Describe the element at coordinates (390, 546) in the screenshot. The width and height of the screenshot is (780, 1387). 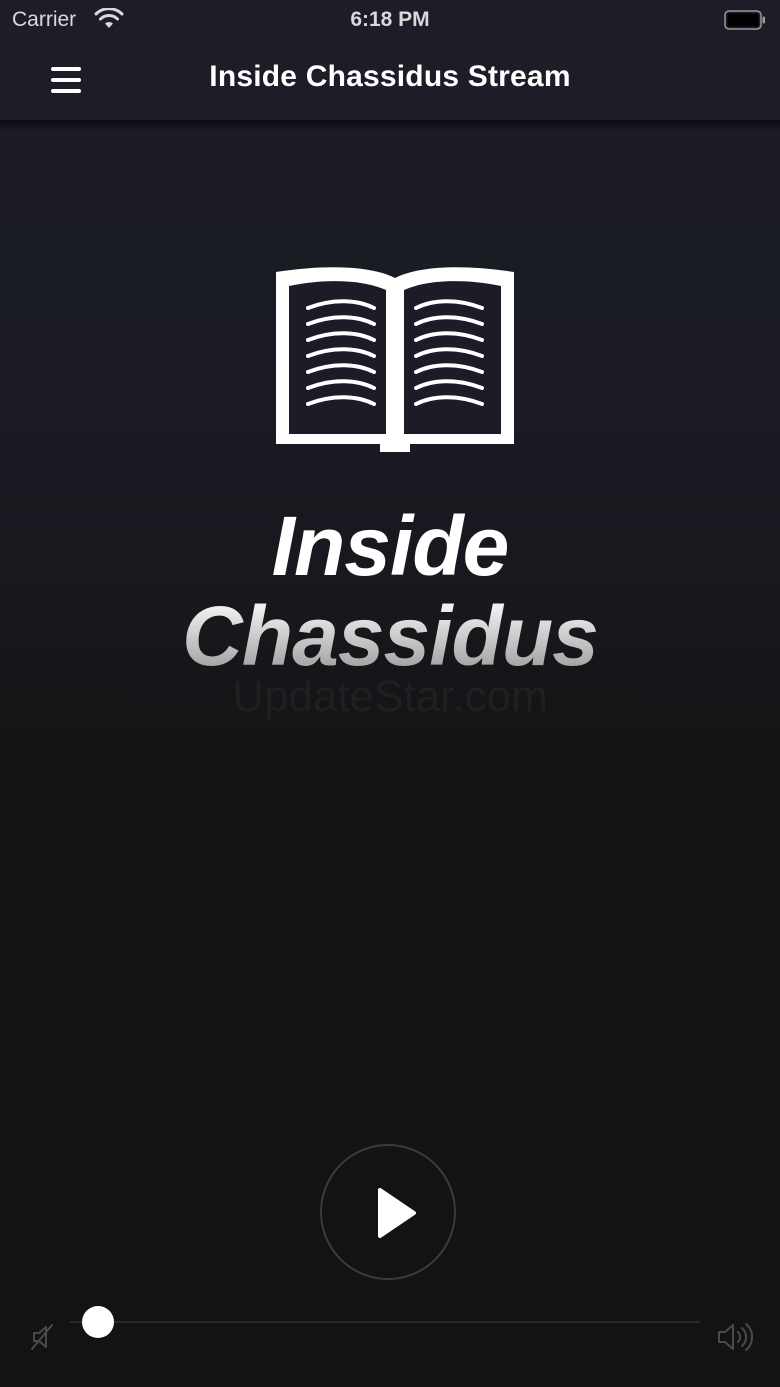
I see `logo-title-line1: Inside` at that location.